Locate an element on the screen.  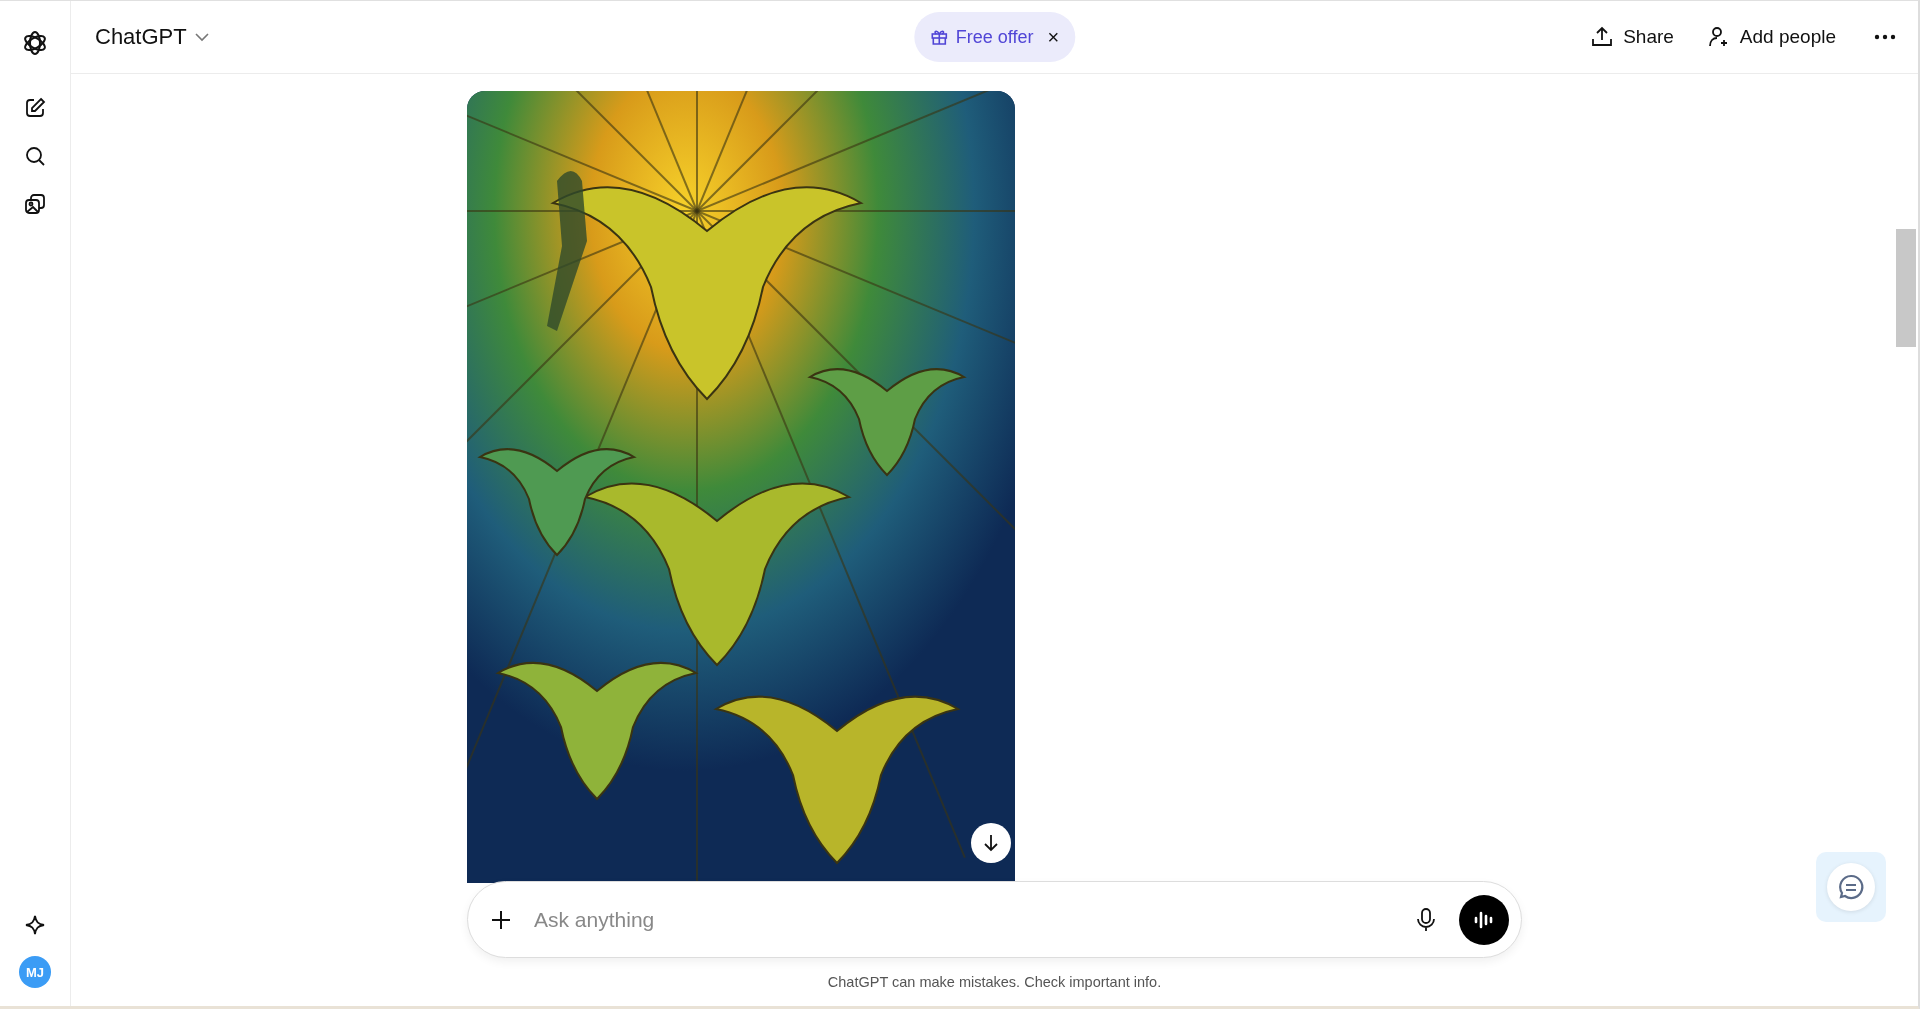
chat-bubble-icon is located at coordinates (1851, 887).